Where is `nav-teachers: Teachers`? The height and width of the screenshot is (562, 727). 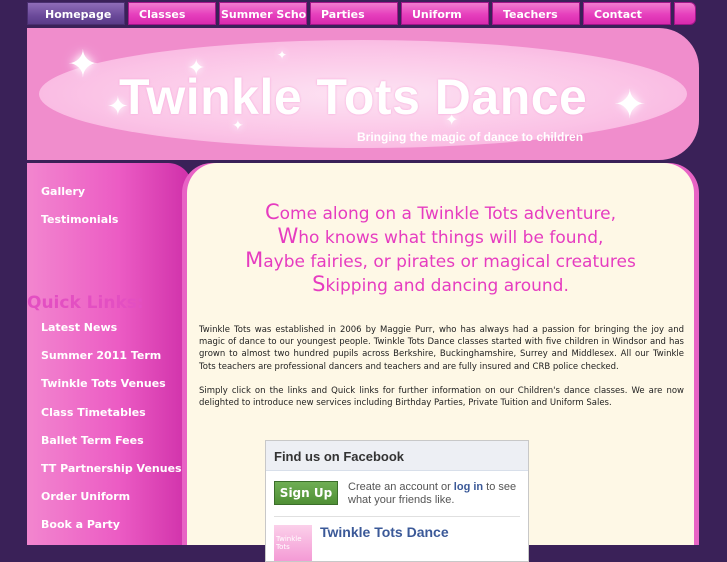
nav-teachers: Teachers is located at coordinates (536, 13).